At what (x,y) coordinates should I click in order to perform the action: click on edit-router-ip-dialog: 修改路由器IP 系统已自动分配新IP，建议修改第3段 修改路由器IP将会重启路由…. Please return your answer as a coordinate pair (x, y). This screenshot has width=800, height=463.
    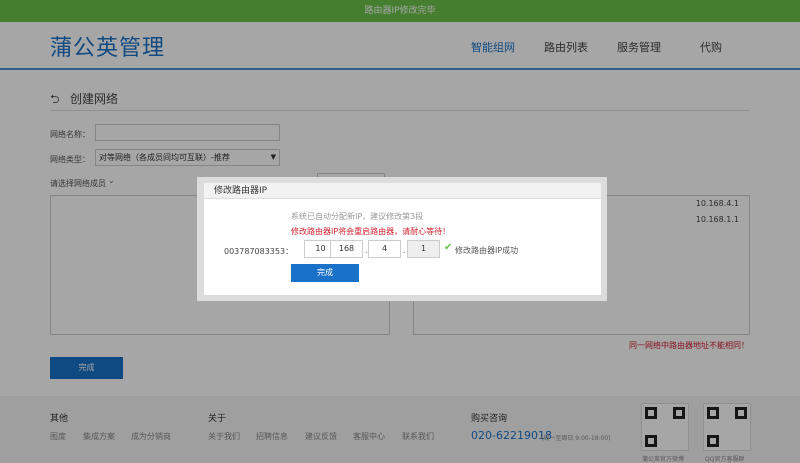
    Looking at the image, I should click on (402, 239).